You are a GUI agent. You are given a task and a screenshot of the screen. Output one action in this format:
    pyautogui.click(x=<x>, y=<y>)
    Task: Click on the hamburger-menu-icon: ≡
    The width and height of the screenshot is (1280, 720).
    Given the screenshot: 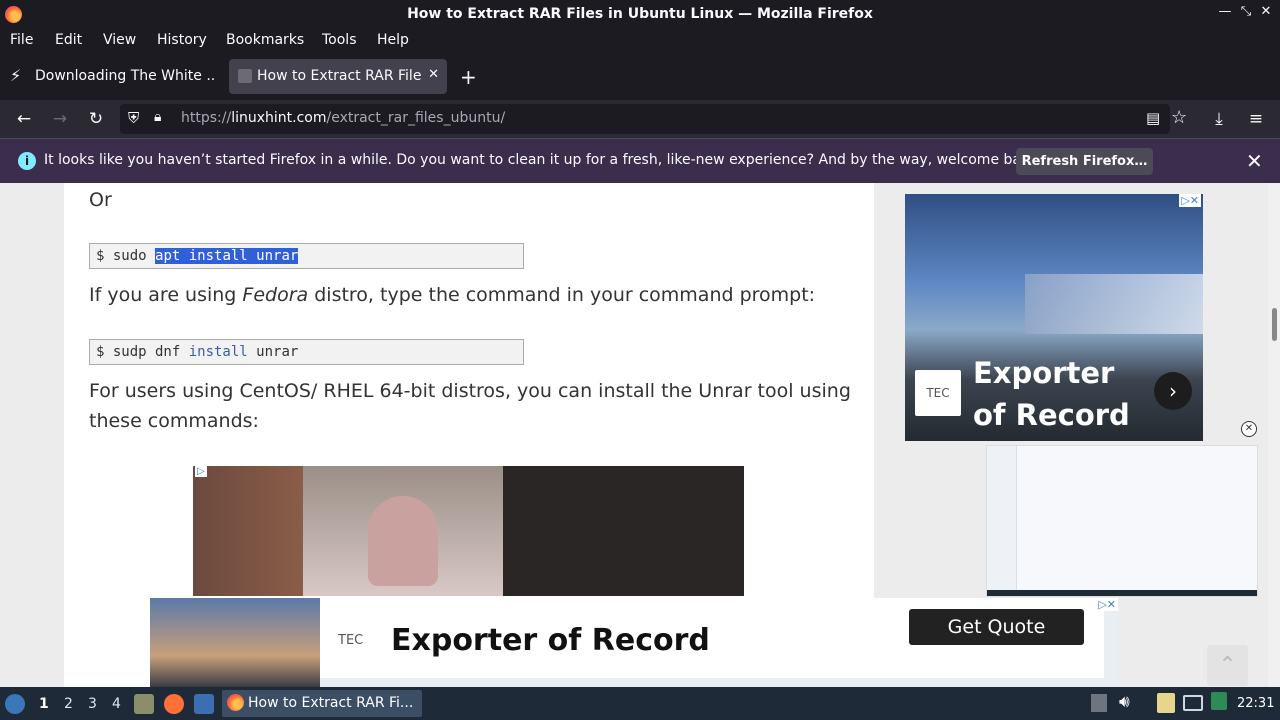 What is the action you would take?
    pyautogui.click(x=1256, y=119)
    